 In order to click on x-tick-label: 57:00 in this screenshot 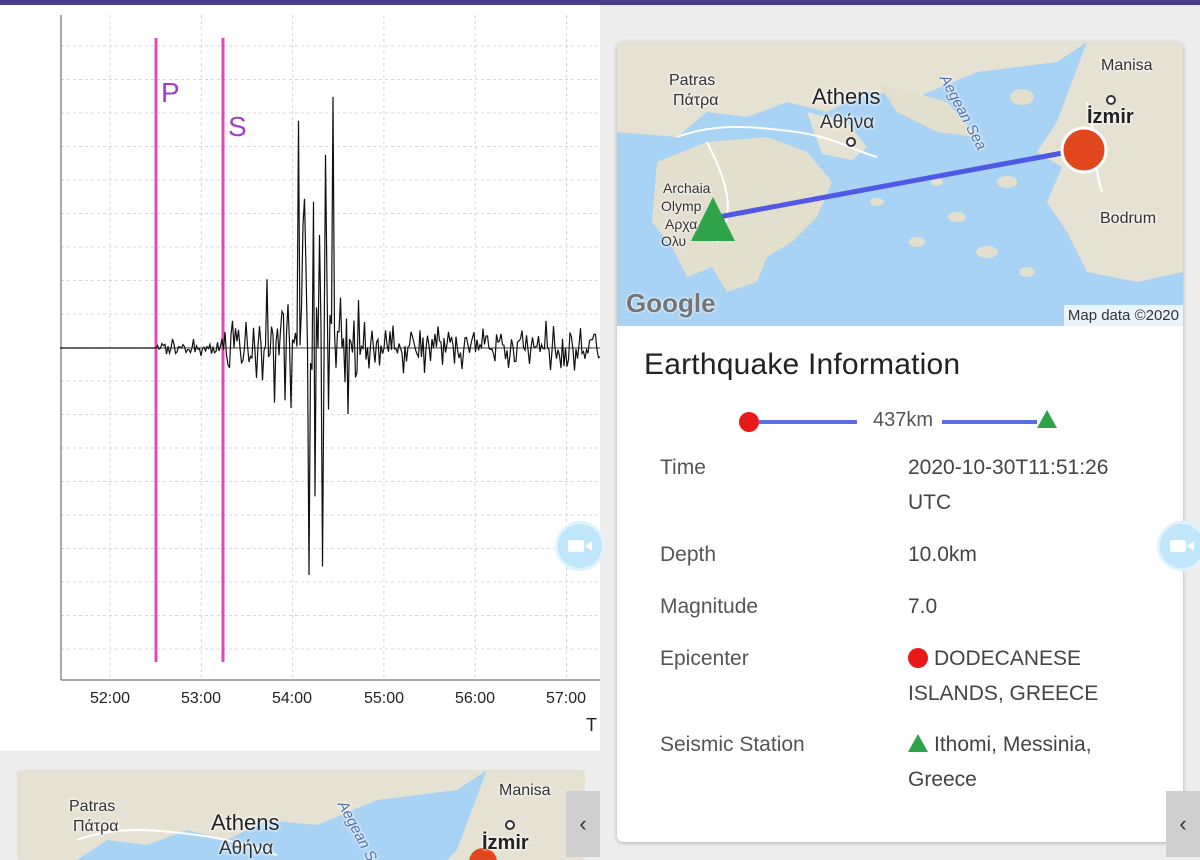, I will do `click(566, 698)`.